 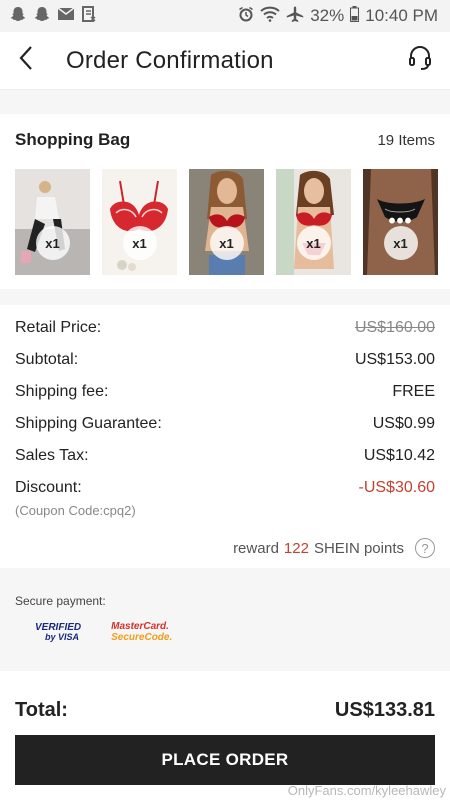 What do you see at coordinates (140, 626) in the screenshot?
I see `mastercard-logo-line1: MasterCard.` at bounding box center [140, 626].